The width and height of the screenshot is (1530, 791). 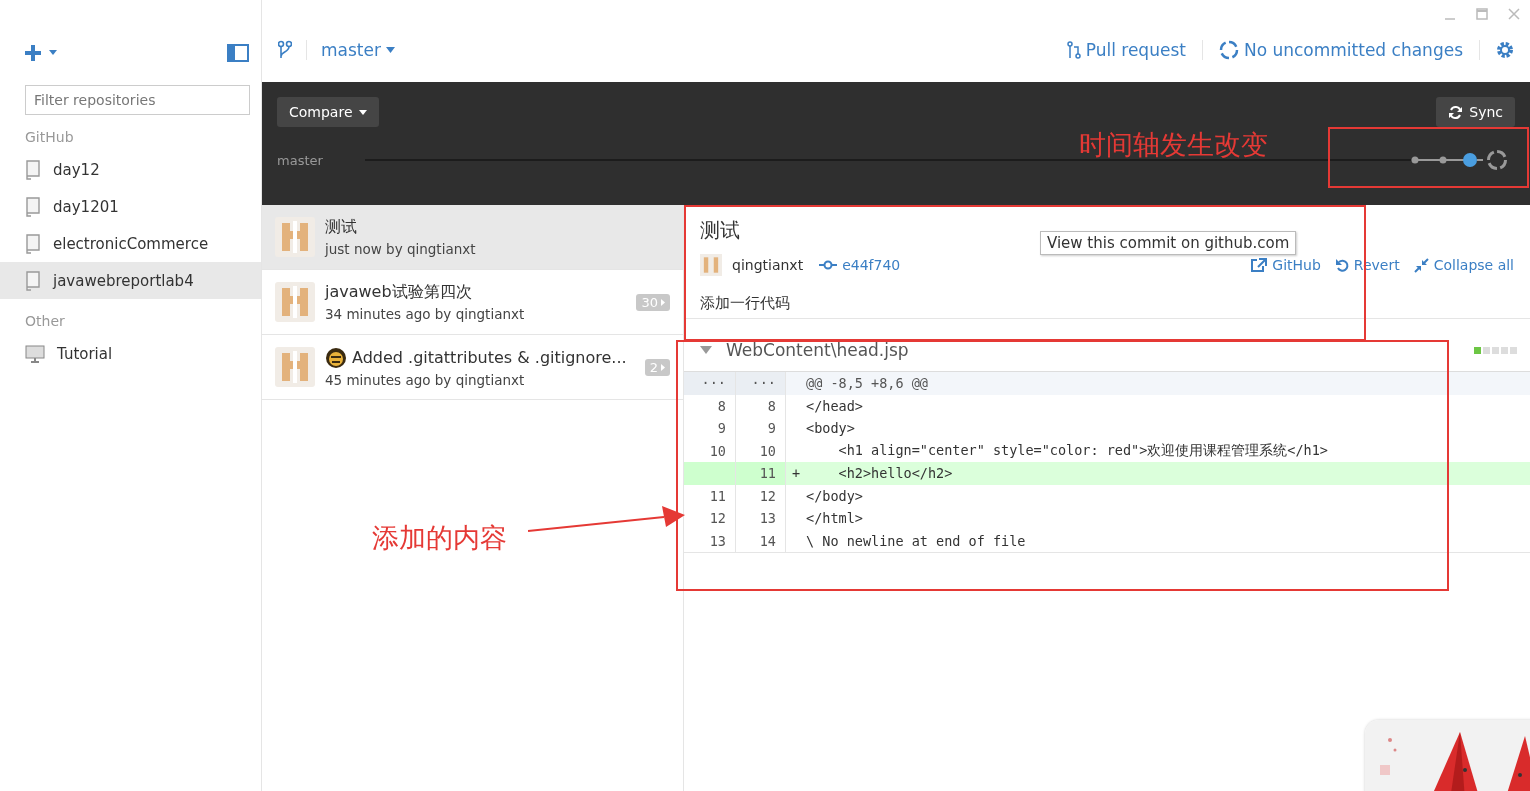 What do you see at coordinates (45, 321) in the screenshot?
I see `group-heading: Other` at bounding box center [45, 321].